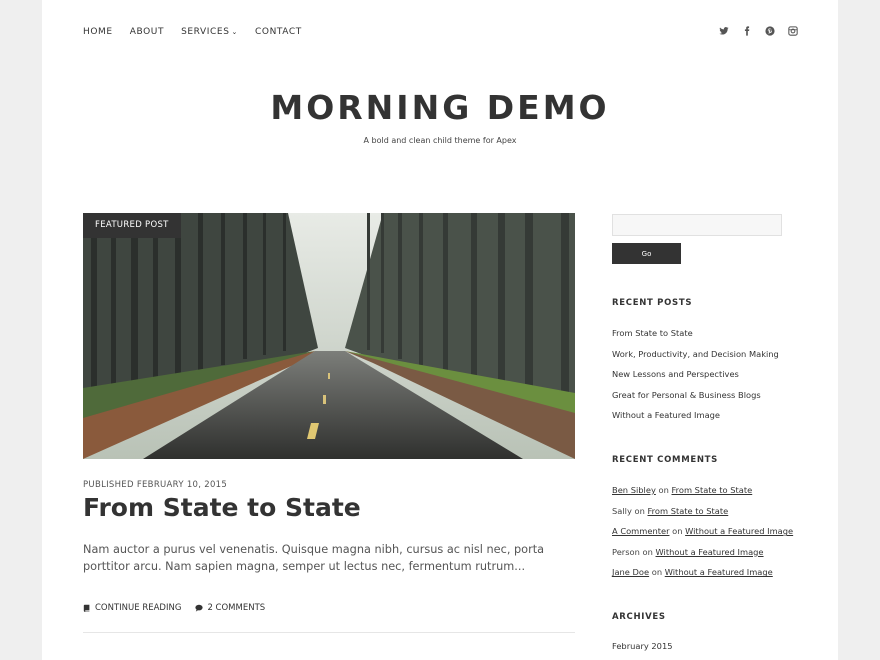 The image size is (880, 660). I want to click on main-nav: HOME ABOUT SERVICES ⌄ CONTACT, so click(201, 32).